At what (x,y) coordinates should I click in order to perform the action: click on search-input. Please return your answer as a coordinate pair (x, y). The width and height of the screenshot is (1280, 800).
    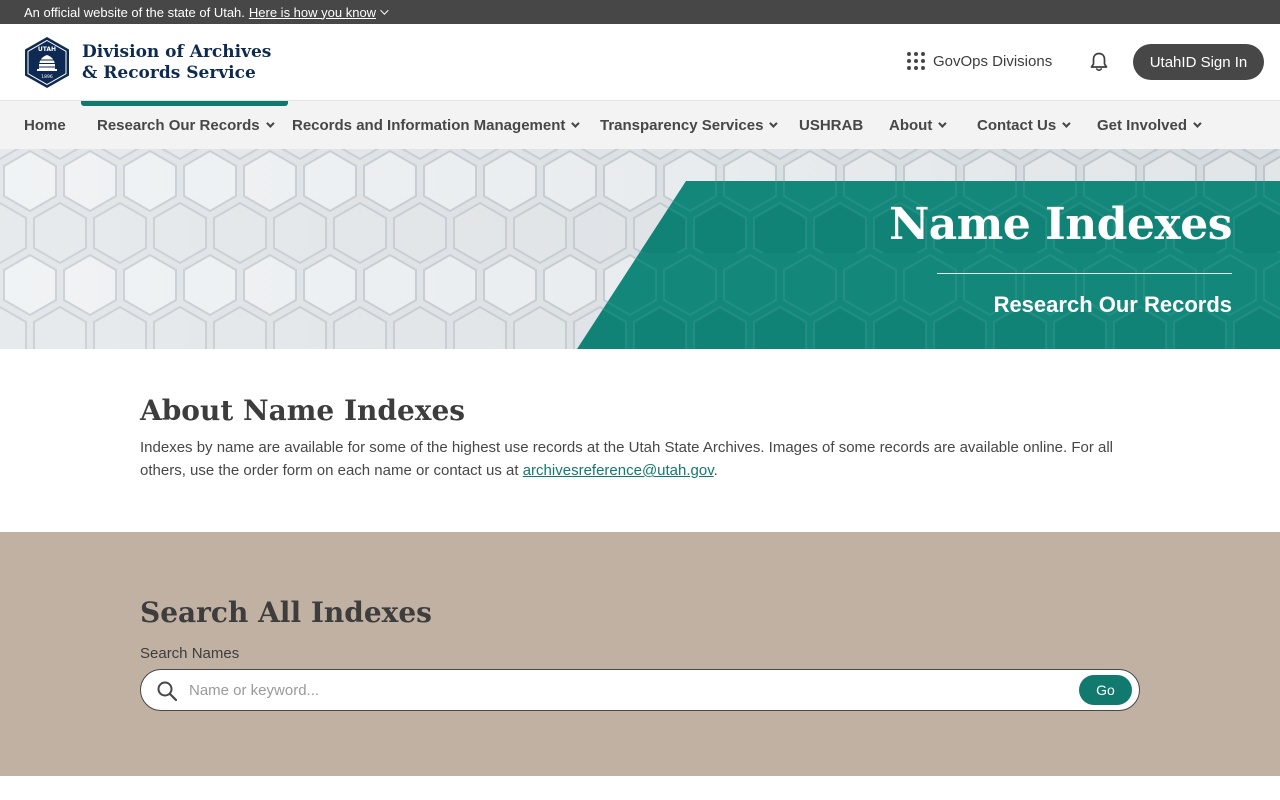
    Looking at the image, I should click on (629, 690).